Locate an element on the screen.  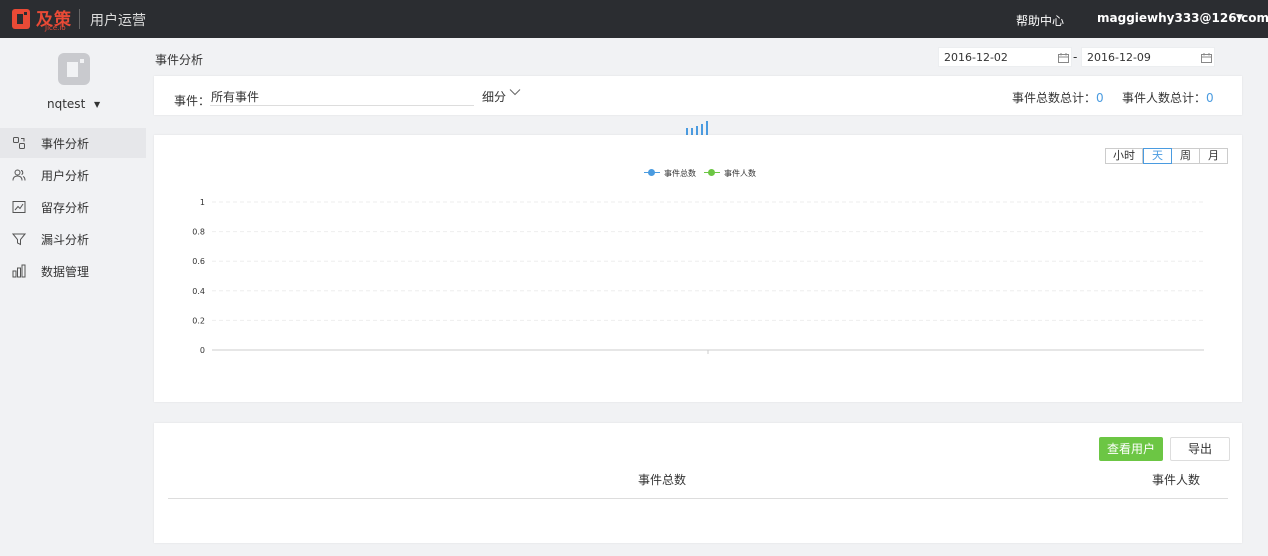
retention-icon is located at coordinates (19, 207).